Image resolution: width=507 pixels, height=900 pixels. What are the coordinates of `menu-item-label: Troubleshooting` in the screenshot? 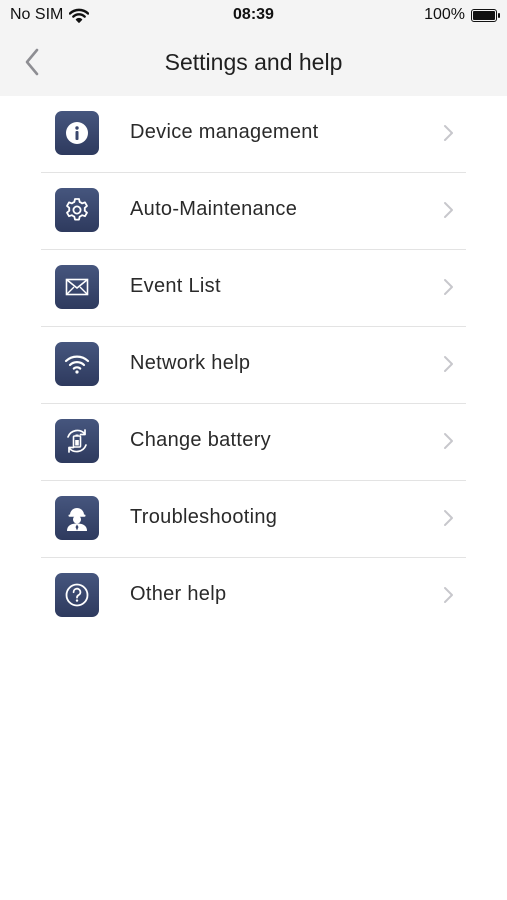 It's located at (204, 517).